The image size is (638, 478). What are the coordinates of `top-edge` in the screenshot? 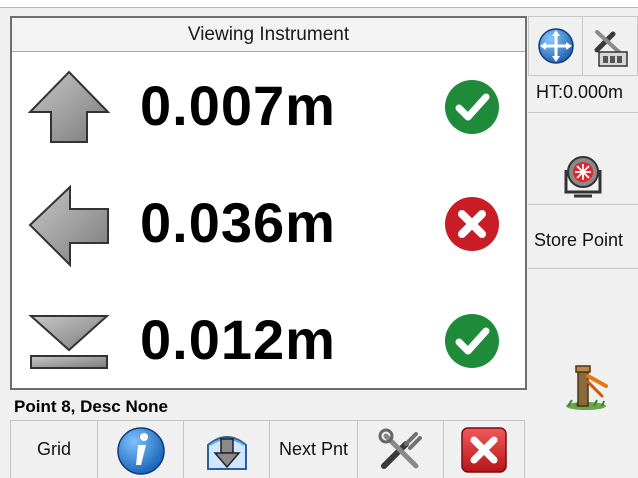 It's located at (319, 4).